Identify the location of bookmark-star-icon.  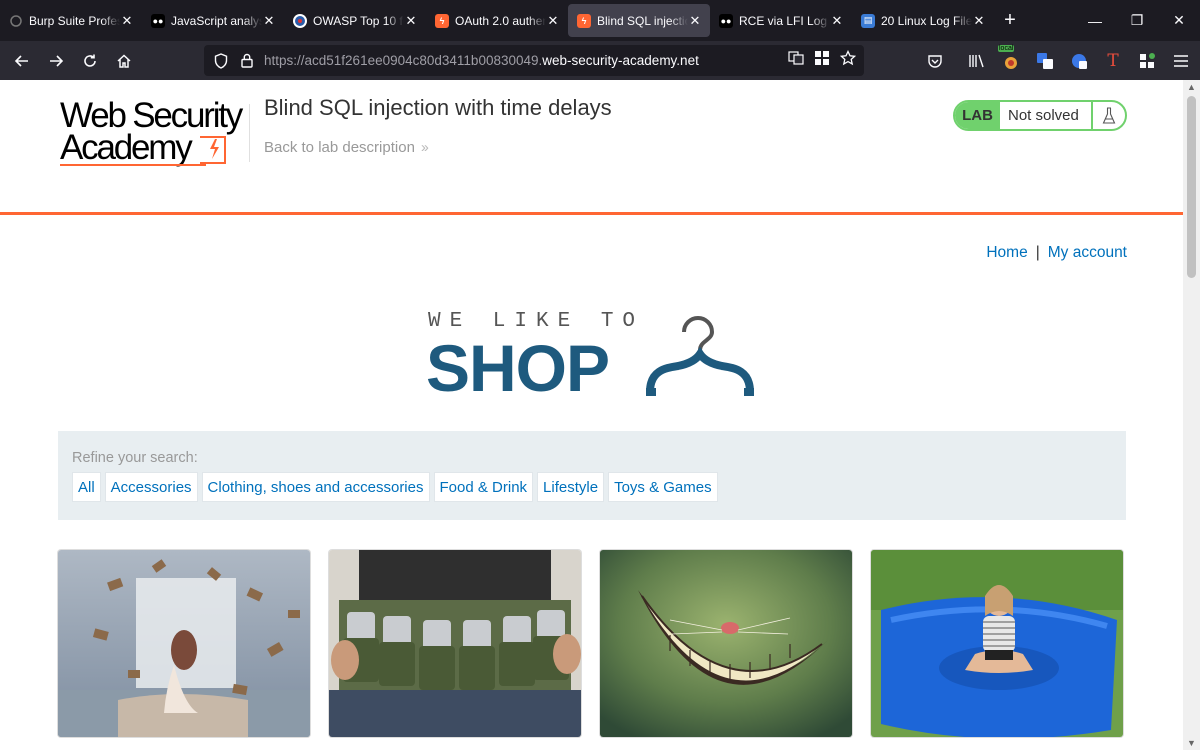
(848, 60).